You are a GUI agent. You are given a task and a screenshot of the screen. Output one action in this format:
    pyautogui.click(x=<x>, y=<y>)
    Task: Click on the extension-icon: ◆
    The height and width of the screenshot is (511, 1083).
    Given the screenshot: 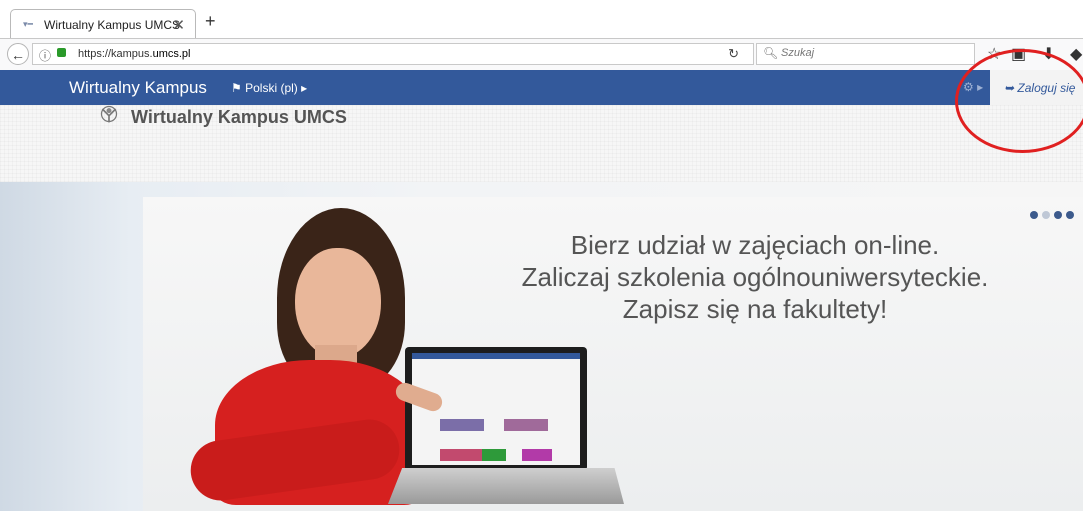 What is the action you would take?
    pyautogui.click(x=1076, y=54)
    